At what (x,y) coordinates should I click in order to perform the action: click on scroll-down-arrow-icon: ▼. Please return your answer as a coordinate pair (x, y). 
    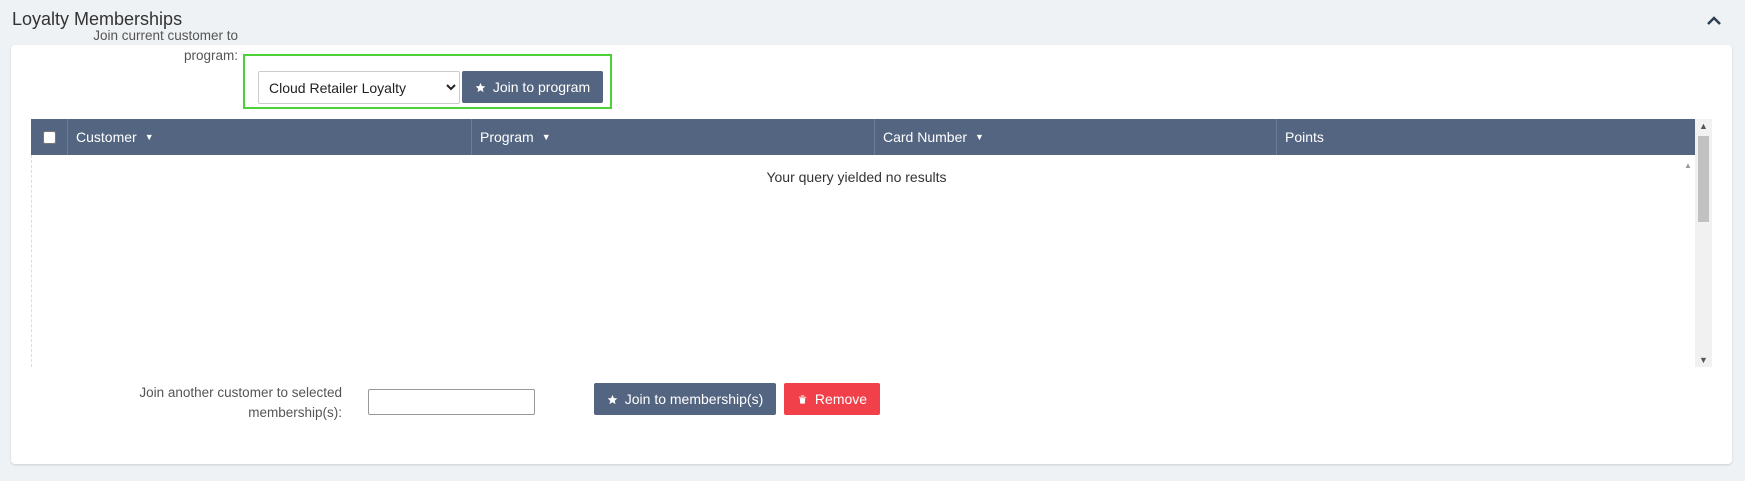
    Looking at the image, I should click on (1703, 360).